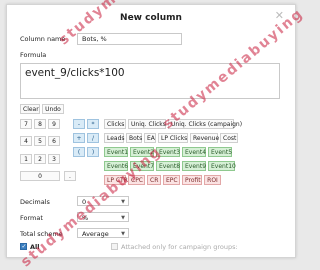 Image resolution: width=320 pixels, height=270 pixels. I want to click on metric-cr-button: CR, so click(154, 180).